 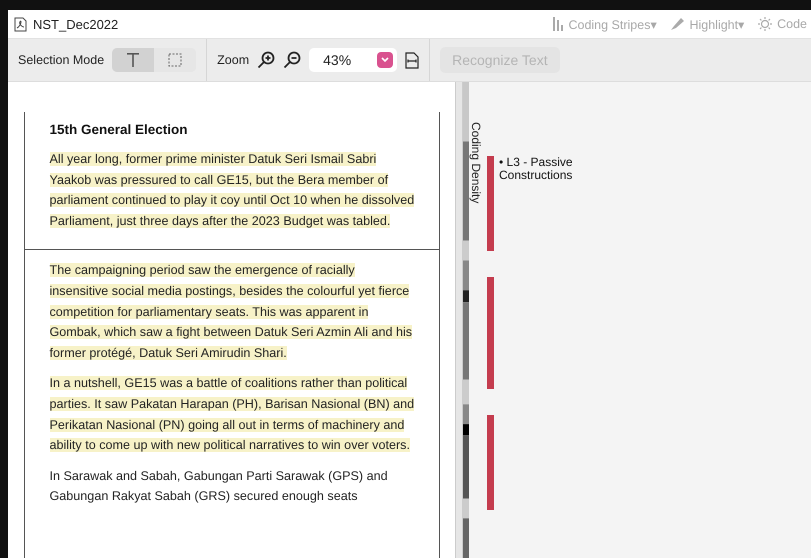 I want to click on fit-width-button, so click(x=412, y=60).